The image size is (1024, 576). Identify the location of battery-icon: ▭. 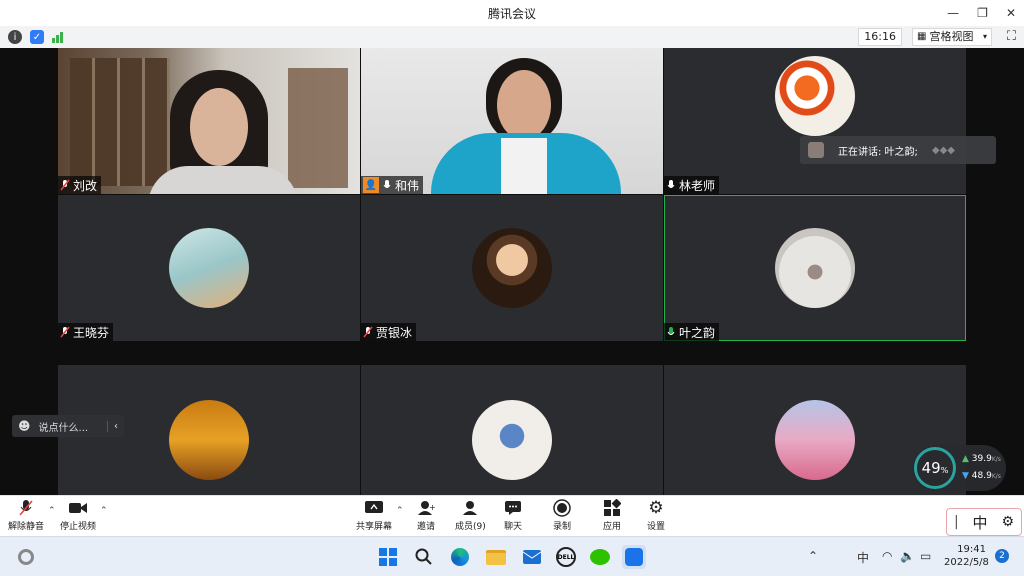
(925, 556).